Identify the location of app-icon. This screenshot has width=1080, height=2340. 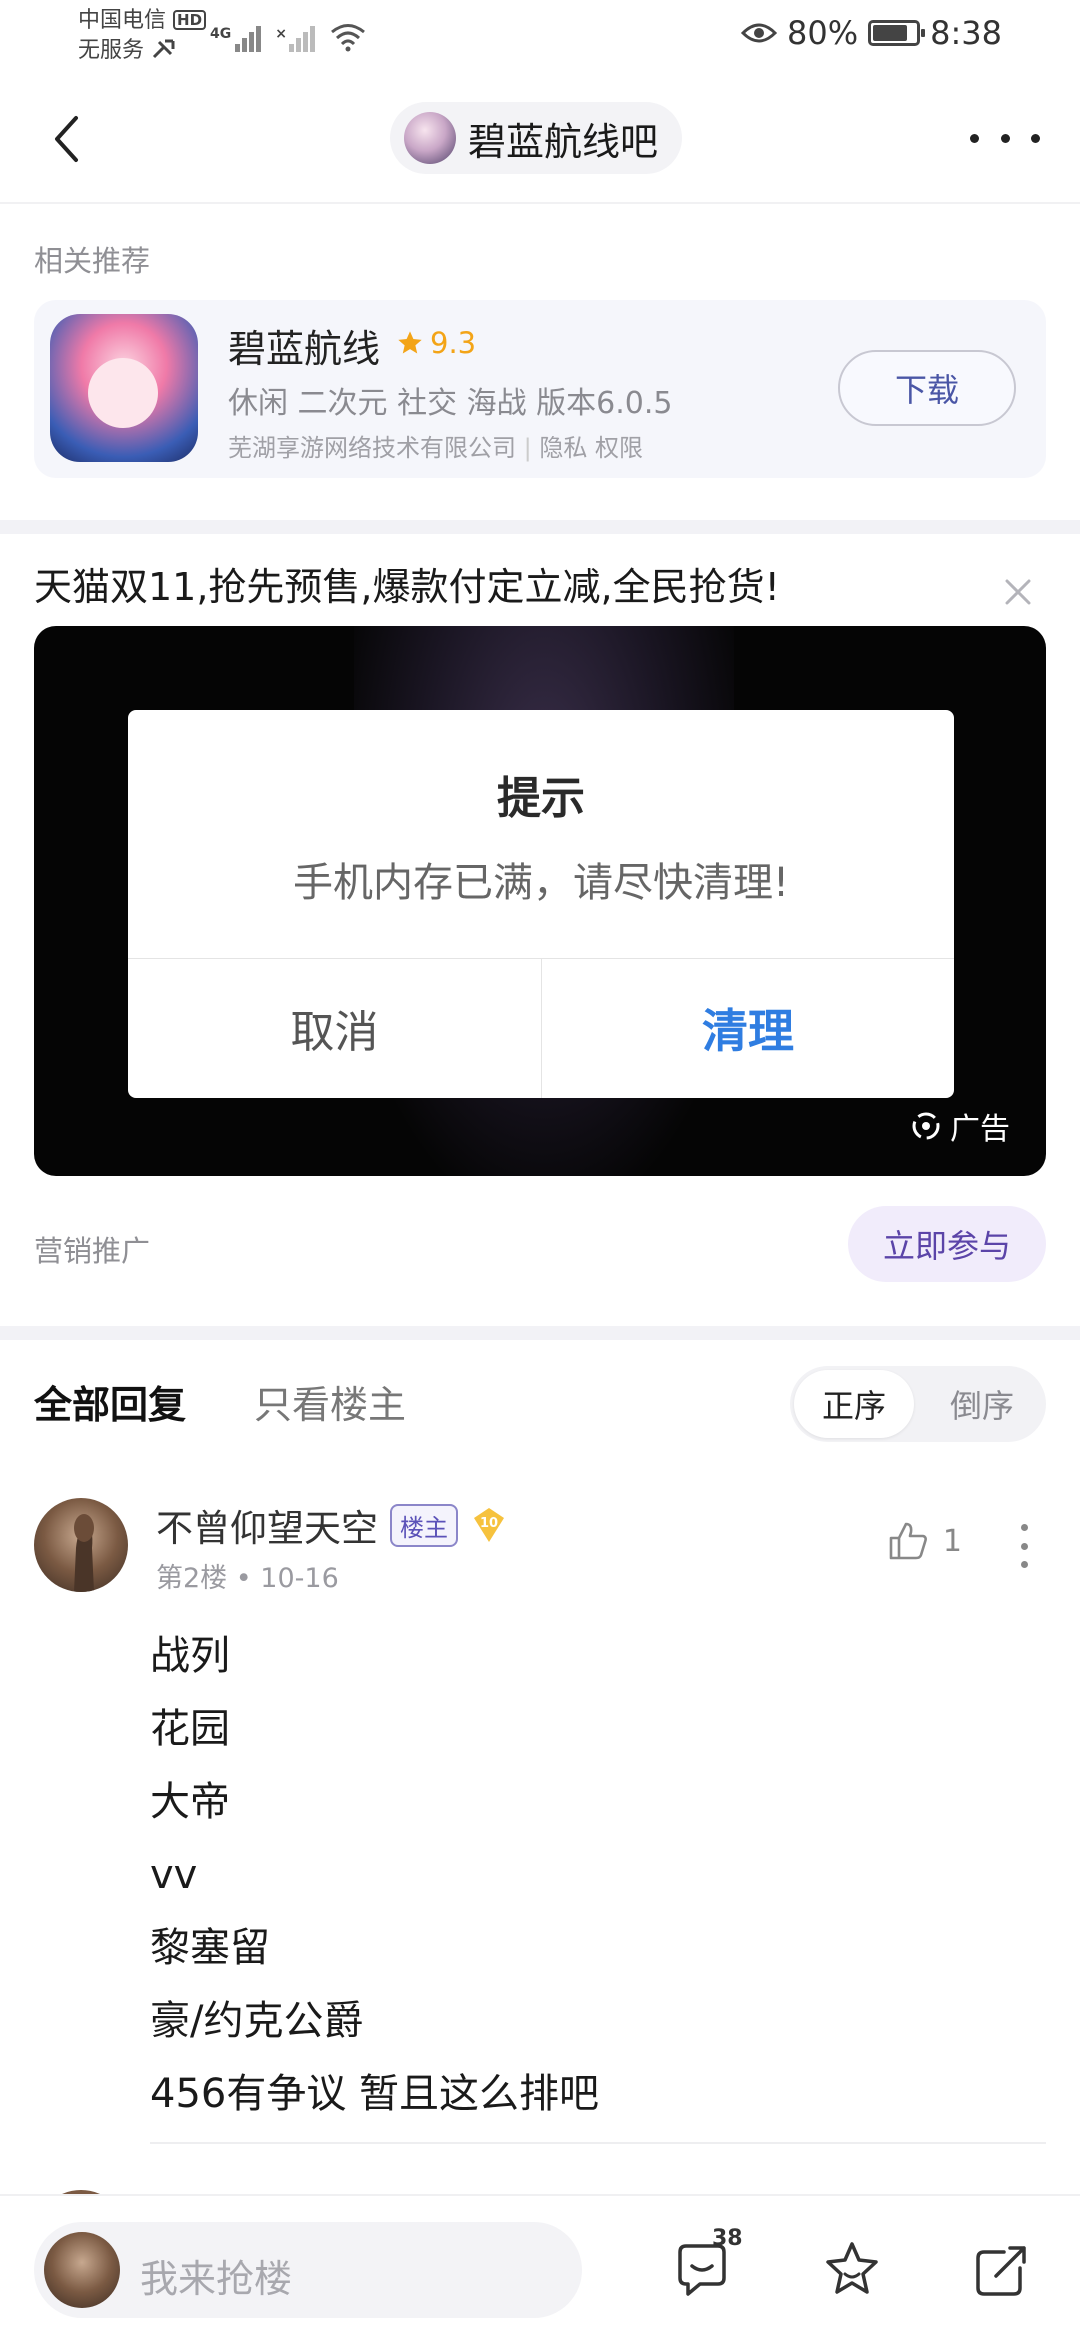
(124, 388).